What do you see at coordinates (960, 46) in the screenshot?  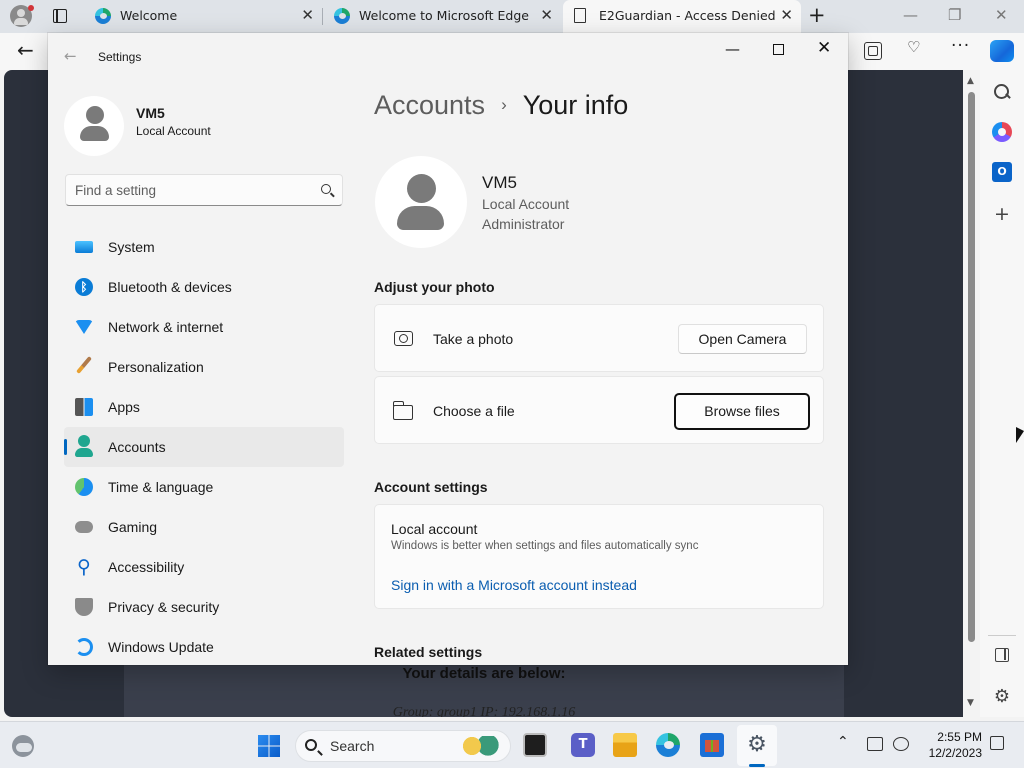 I see `more-options-icon: ···` at bounding box center [960, 46].